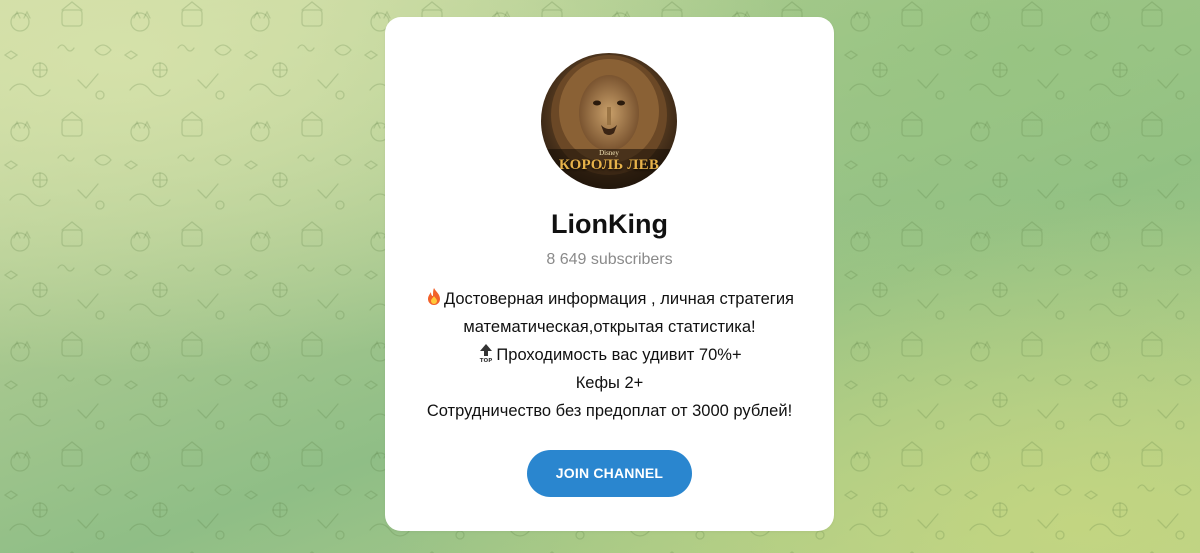 This screenshot has width=1200, height=553. What do you see at coordinates (609, 224) in the screenshot?
I see `channel-title: LionKing` at bounding box center [609, 224].